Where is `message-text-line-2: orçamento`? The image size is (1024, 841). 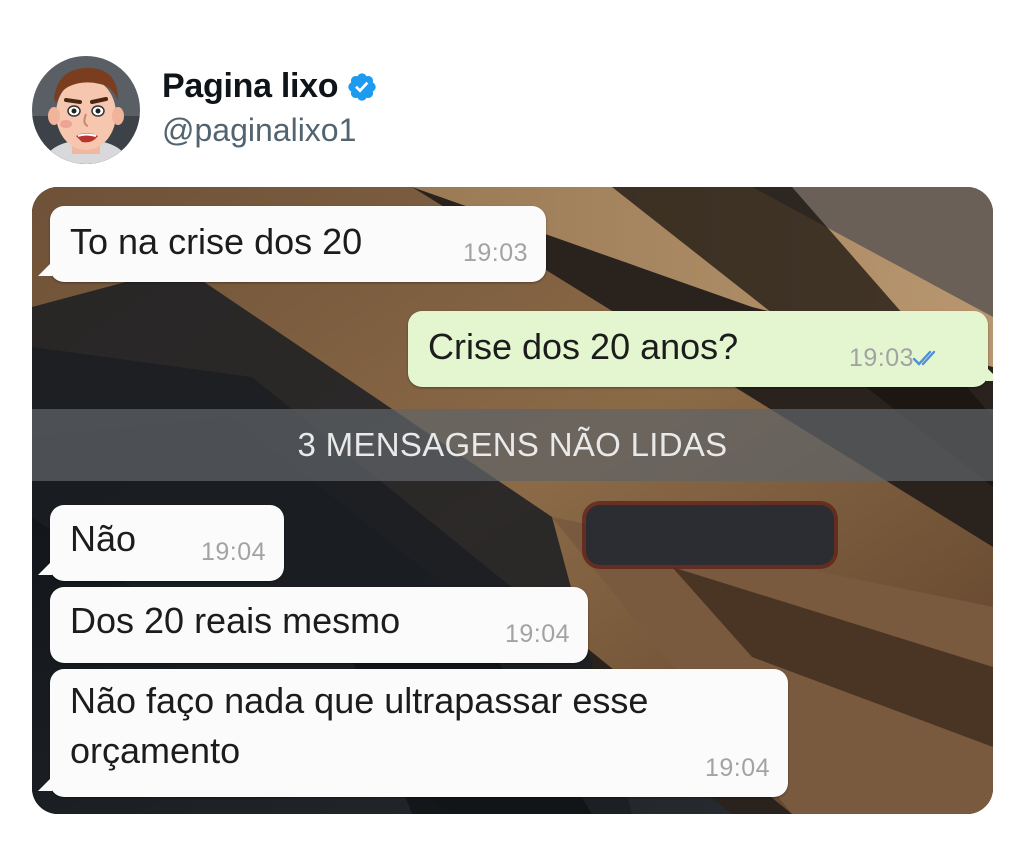 message-text-line-2: orçamento is located at coordinates (155, 750).